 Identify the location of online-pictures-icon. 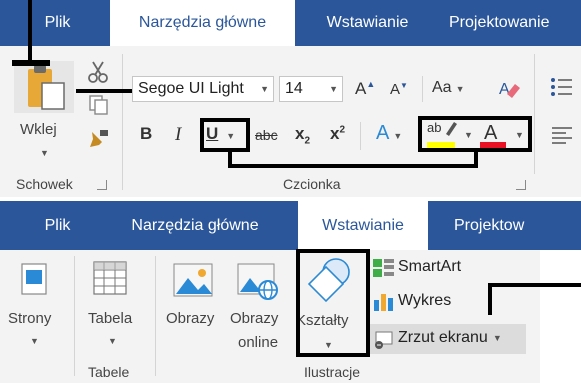
(258, 283).